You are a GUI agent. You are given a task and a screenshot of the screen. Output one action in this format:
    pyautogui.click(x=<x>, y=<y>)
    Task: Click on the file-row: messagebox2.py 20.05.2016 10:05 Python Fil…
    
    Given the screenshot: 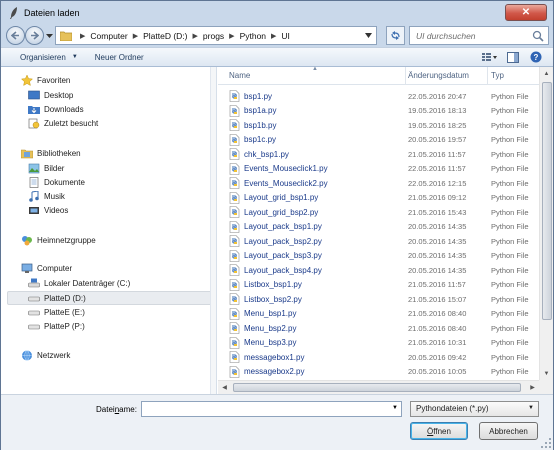 What is the action you would take?
    pyautogui.click(x=378, y=372)
    